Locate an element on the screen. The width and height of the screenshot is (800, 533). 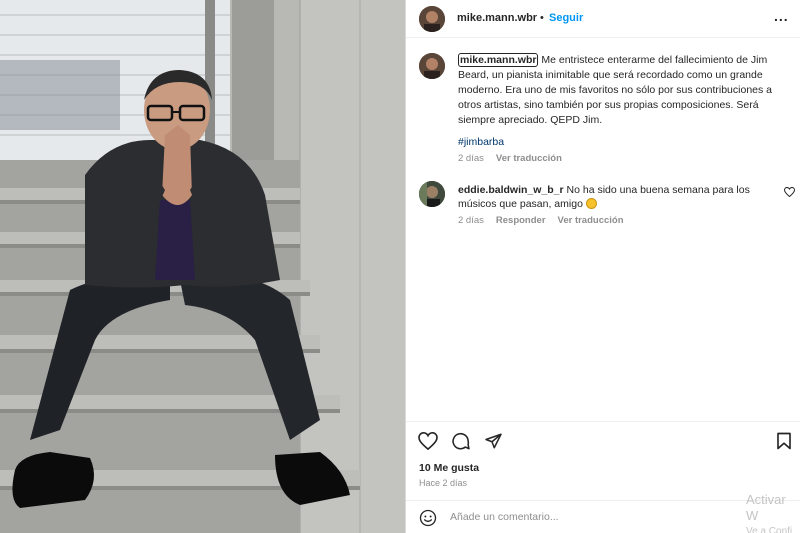
caption-username: mike.mann.wbr is located at coordinates (498, 60).